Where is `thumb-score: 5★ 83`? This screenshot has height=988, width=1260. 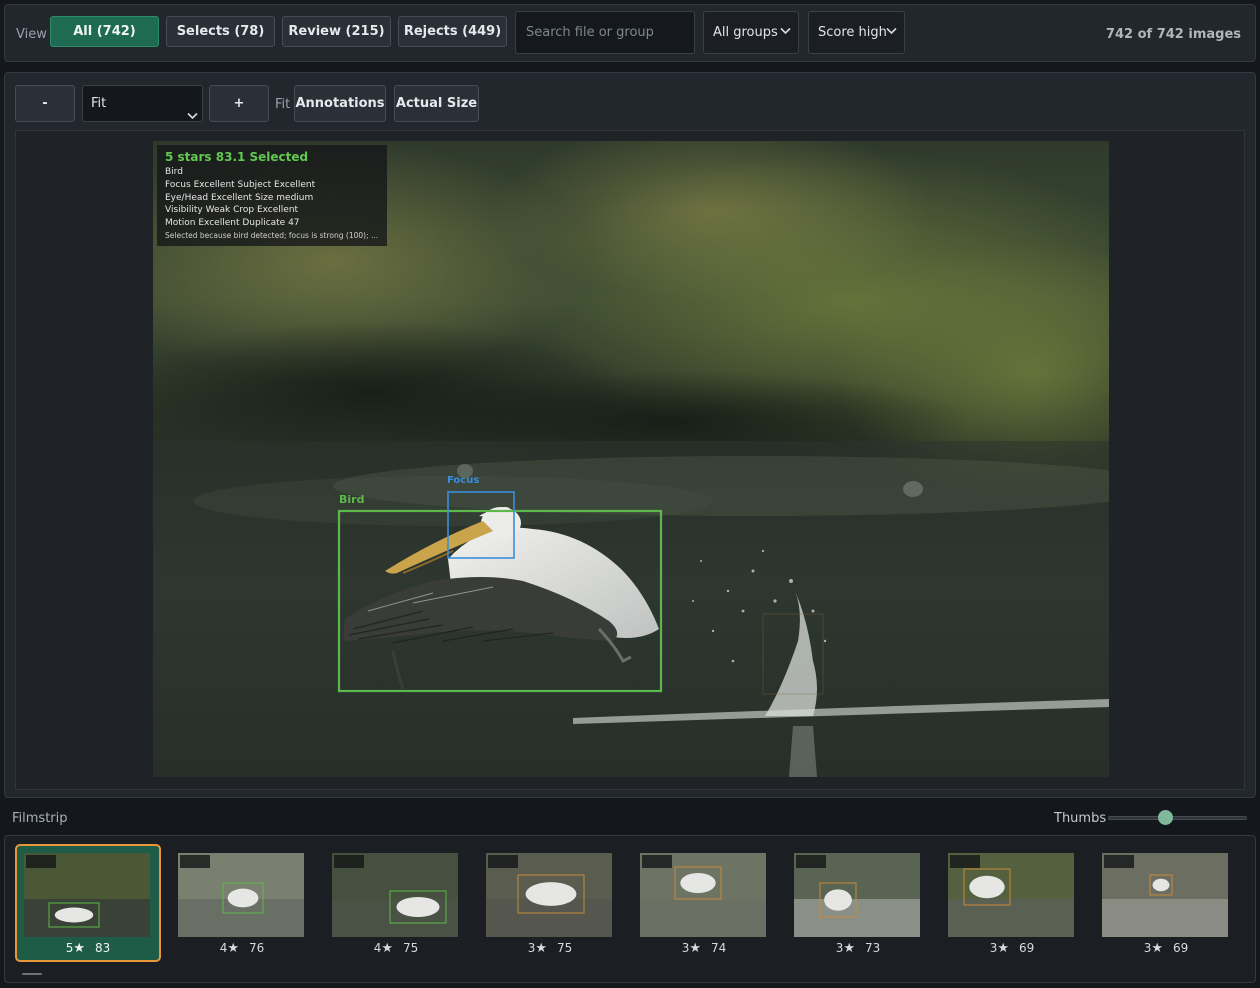
thumb-score: 5★ 83 is located at coordinates (88, 948).